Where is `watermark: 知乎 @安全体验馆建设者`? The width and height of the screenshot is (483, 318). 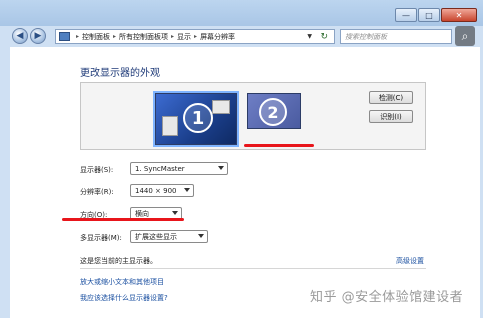
watermark: 知乎 @安全体验馆建设者 is located at coordinates (387, 297).